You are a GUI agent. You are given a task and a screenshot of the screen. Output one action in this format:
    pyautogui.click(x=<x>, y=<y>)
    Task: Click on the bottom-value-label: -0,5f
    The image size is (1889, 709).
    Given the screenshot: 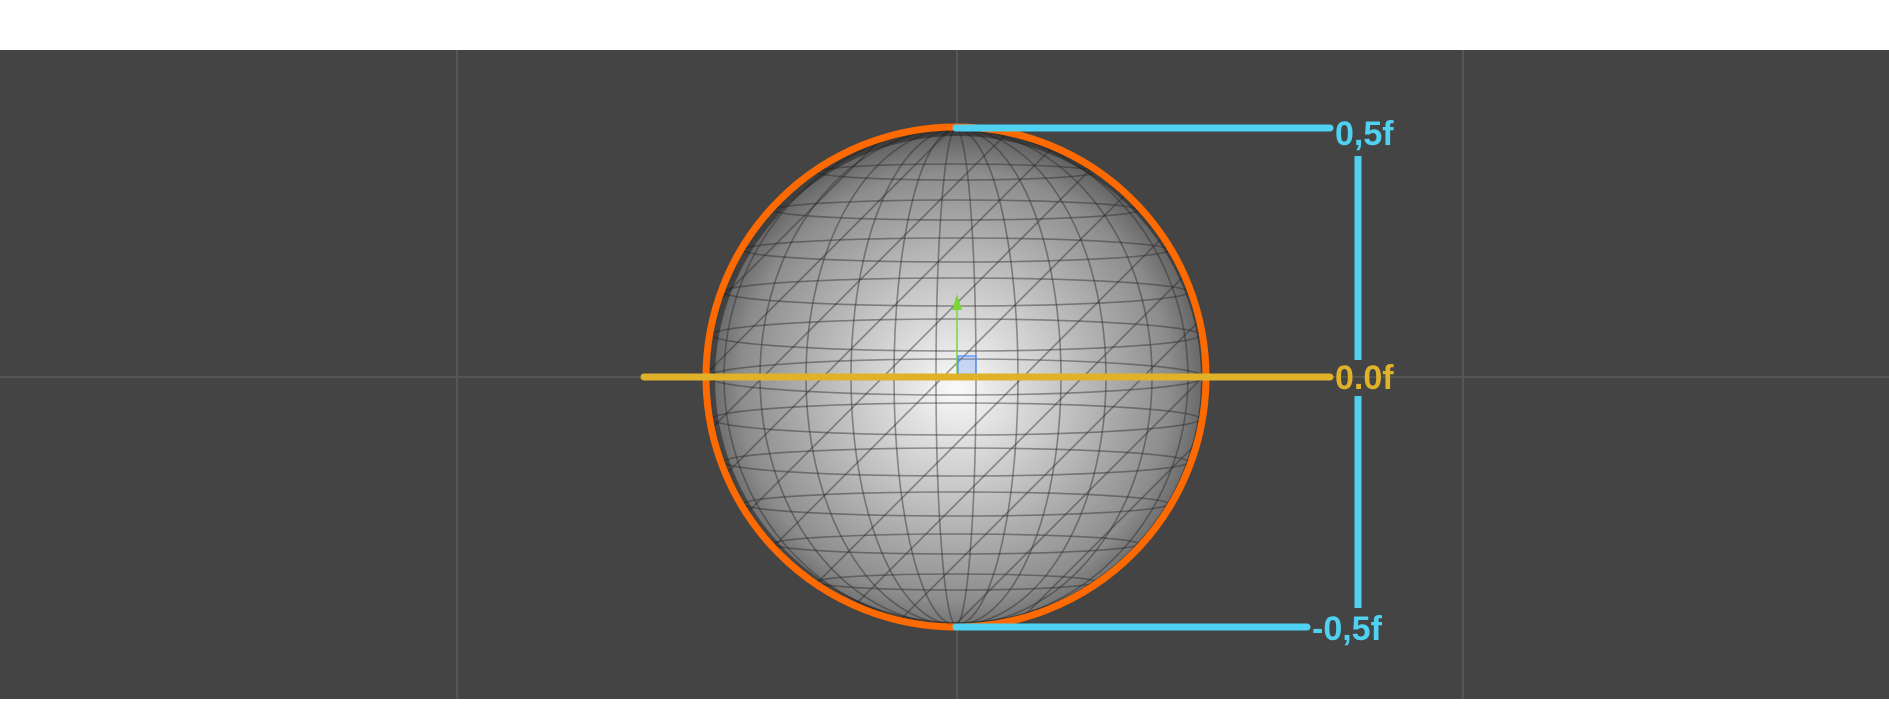 What is the action you would take?
    pyautogui.click(x=1347, y=629)
    